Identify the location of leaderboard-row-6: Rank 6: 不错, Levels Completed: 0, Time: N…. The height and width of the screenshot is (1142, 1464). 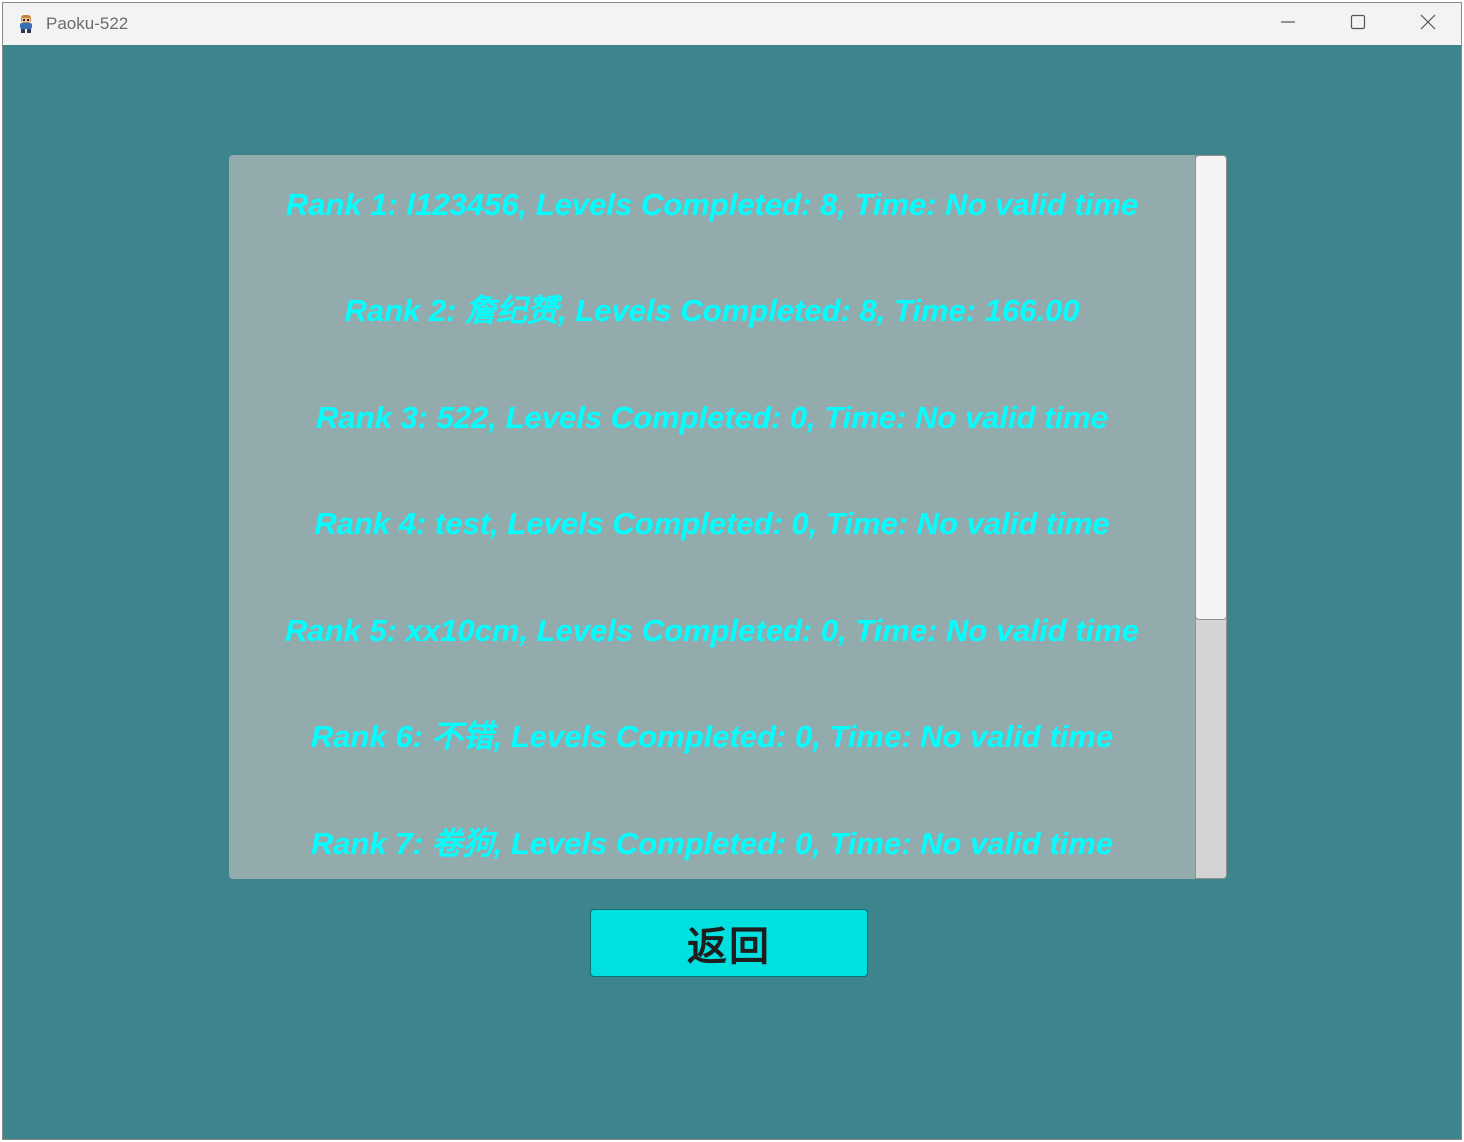
(712, 736).